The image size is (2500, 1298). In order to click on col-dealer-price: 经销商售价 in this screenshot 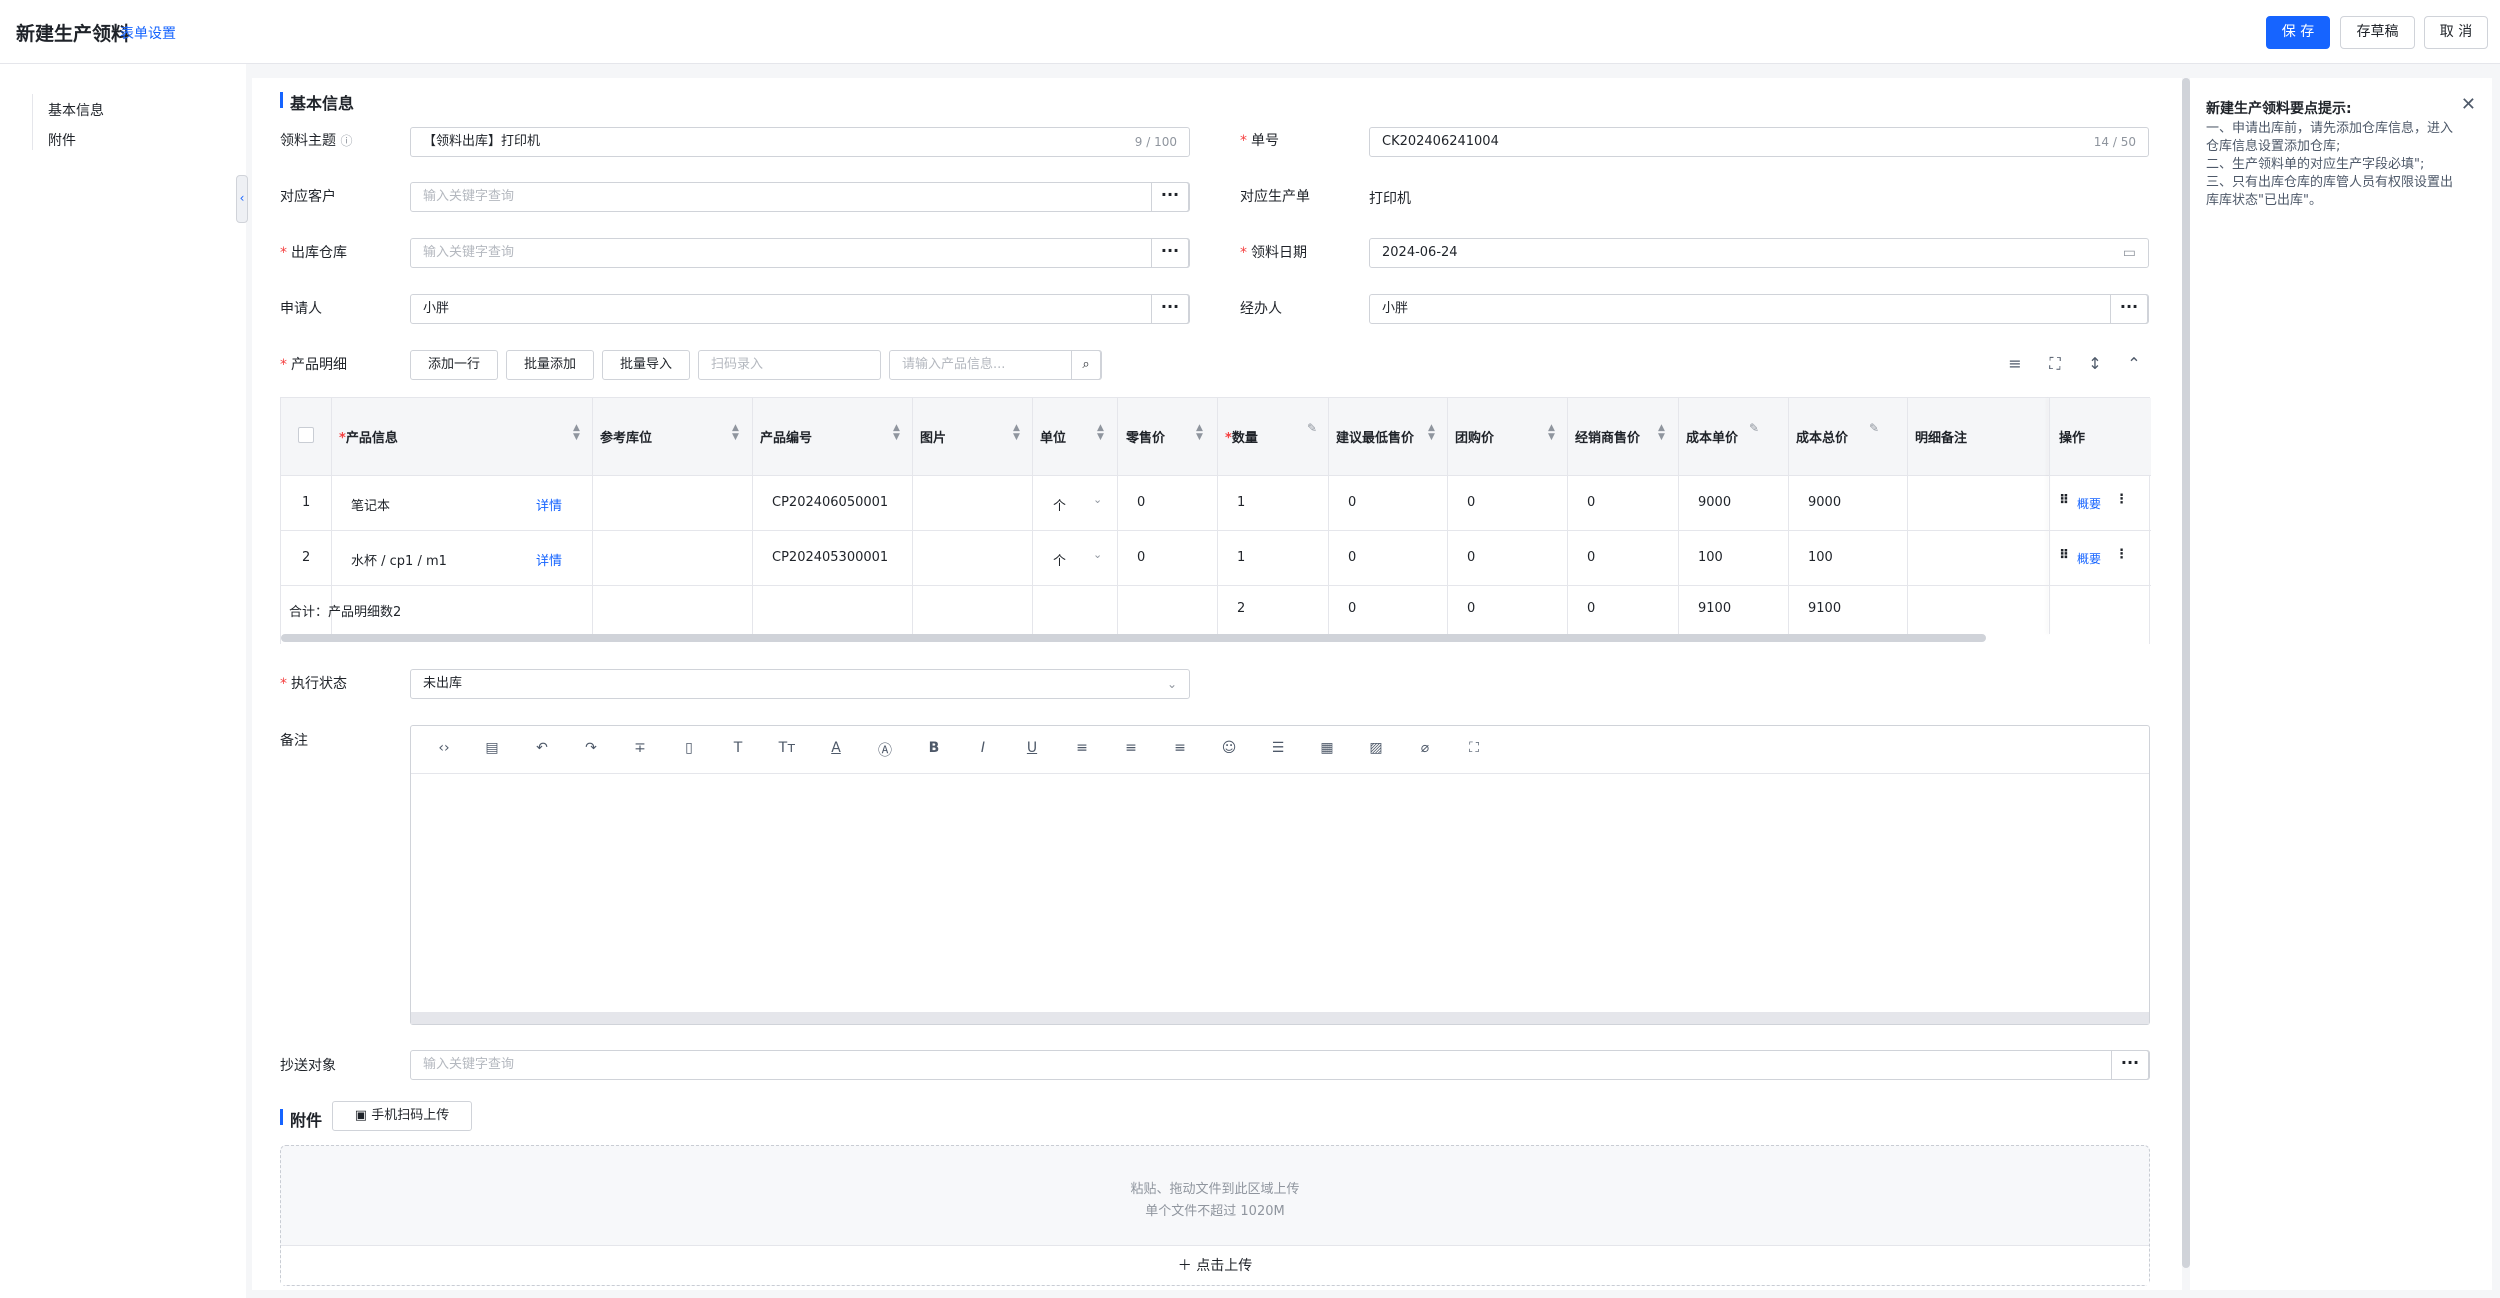, I will do `click(1607, 436)`.